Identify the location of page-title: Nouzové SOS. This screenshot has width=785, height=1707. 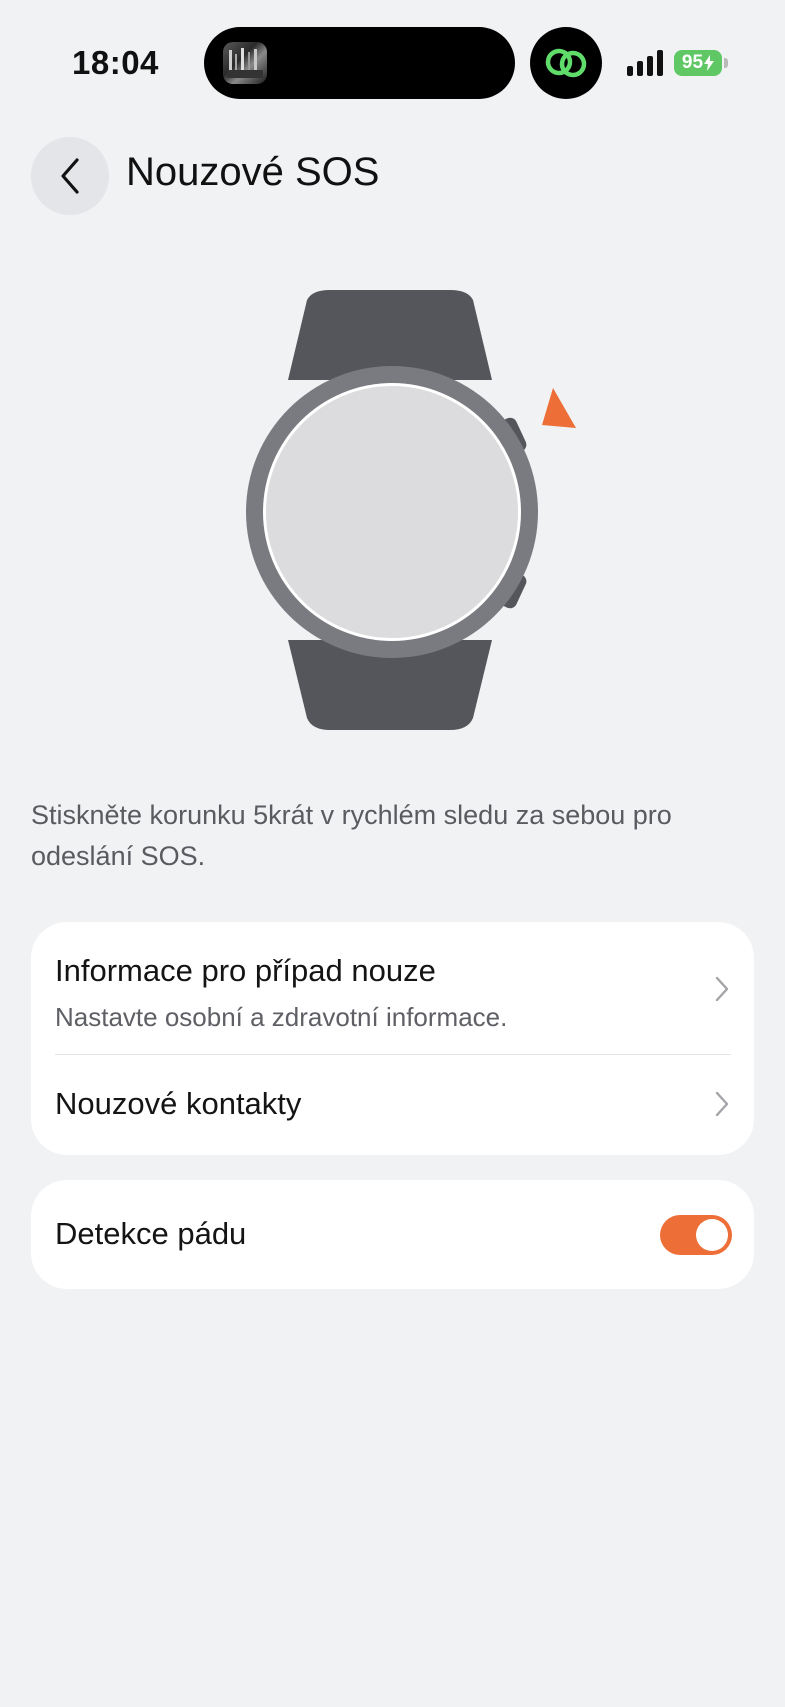
(253, 172).